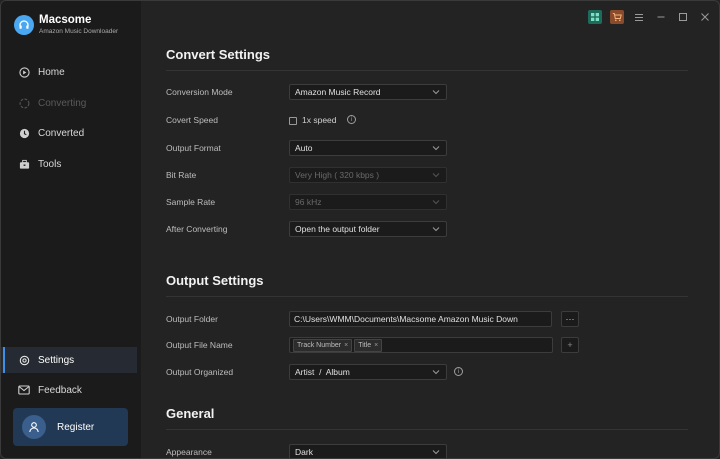 This screenshot has height=459, width=720. Describe the element at coordinates (337, 175) in the screenshot. I see `bit-rate-value: Very High ( 320 kbps )` at that location.